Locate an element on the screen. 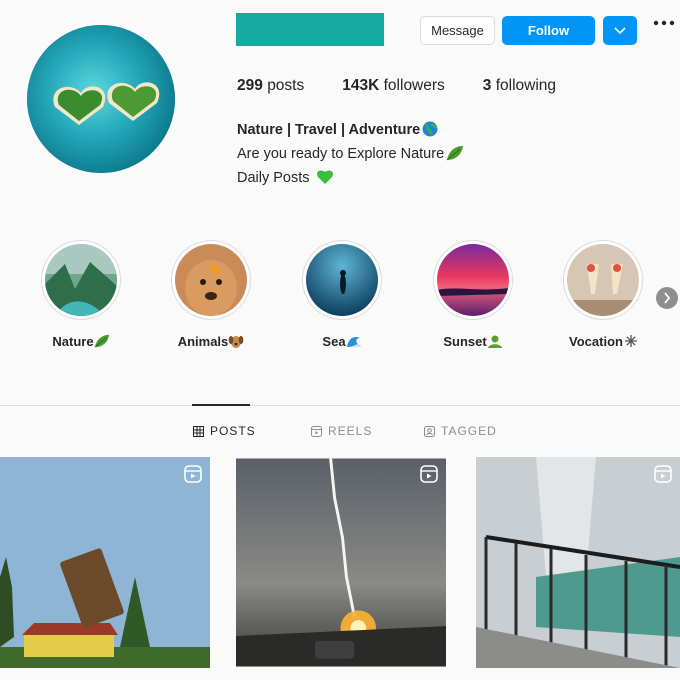  tabs-divider is located at coordinates (340, 405).